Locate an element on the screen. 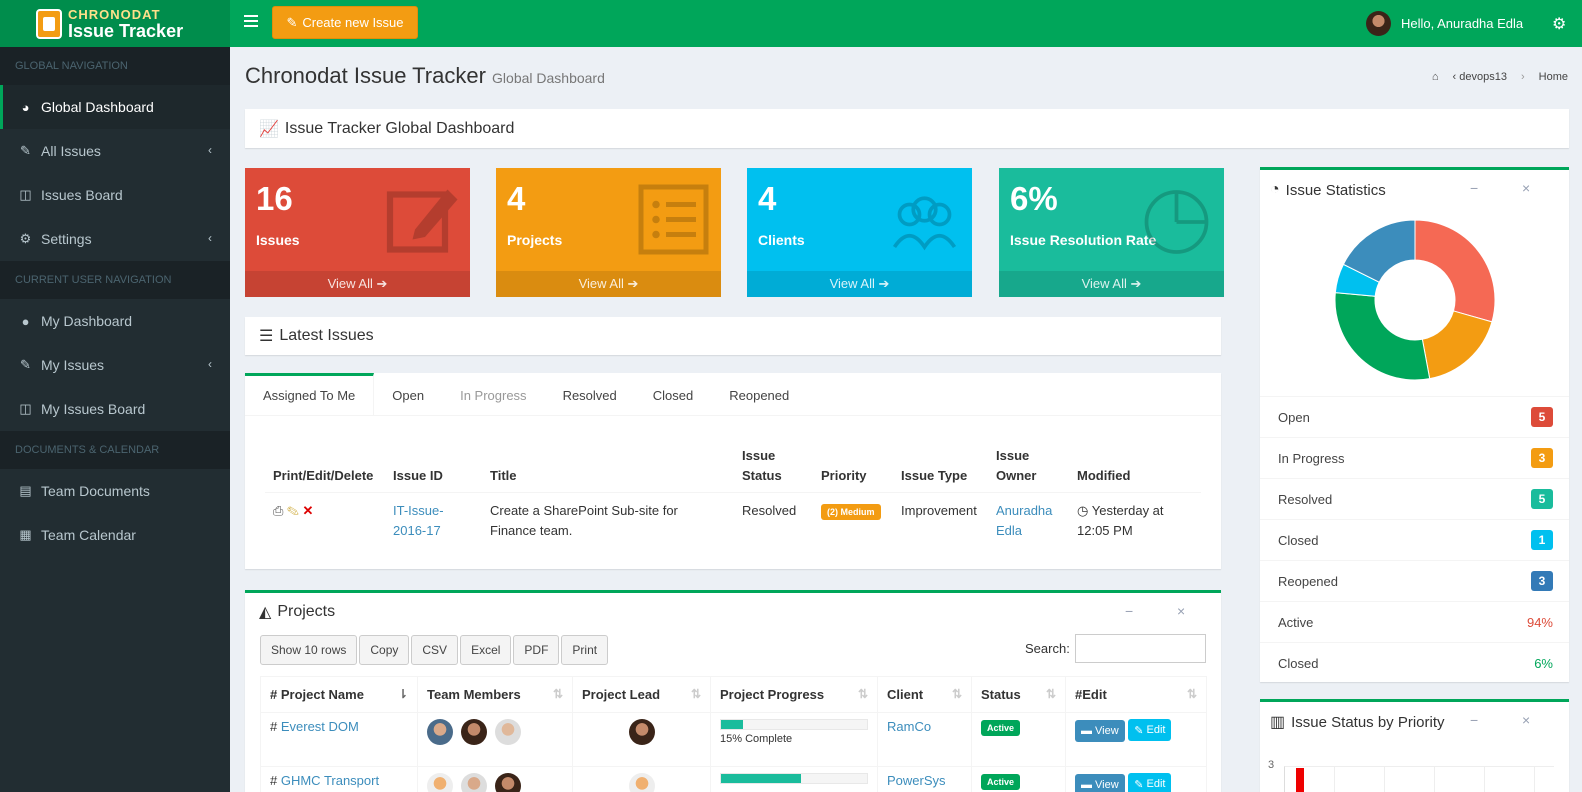 The height and width of the screenshot is (792, 1582). edit-icon is located at coordinates (422, 221).